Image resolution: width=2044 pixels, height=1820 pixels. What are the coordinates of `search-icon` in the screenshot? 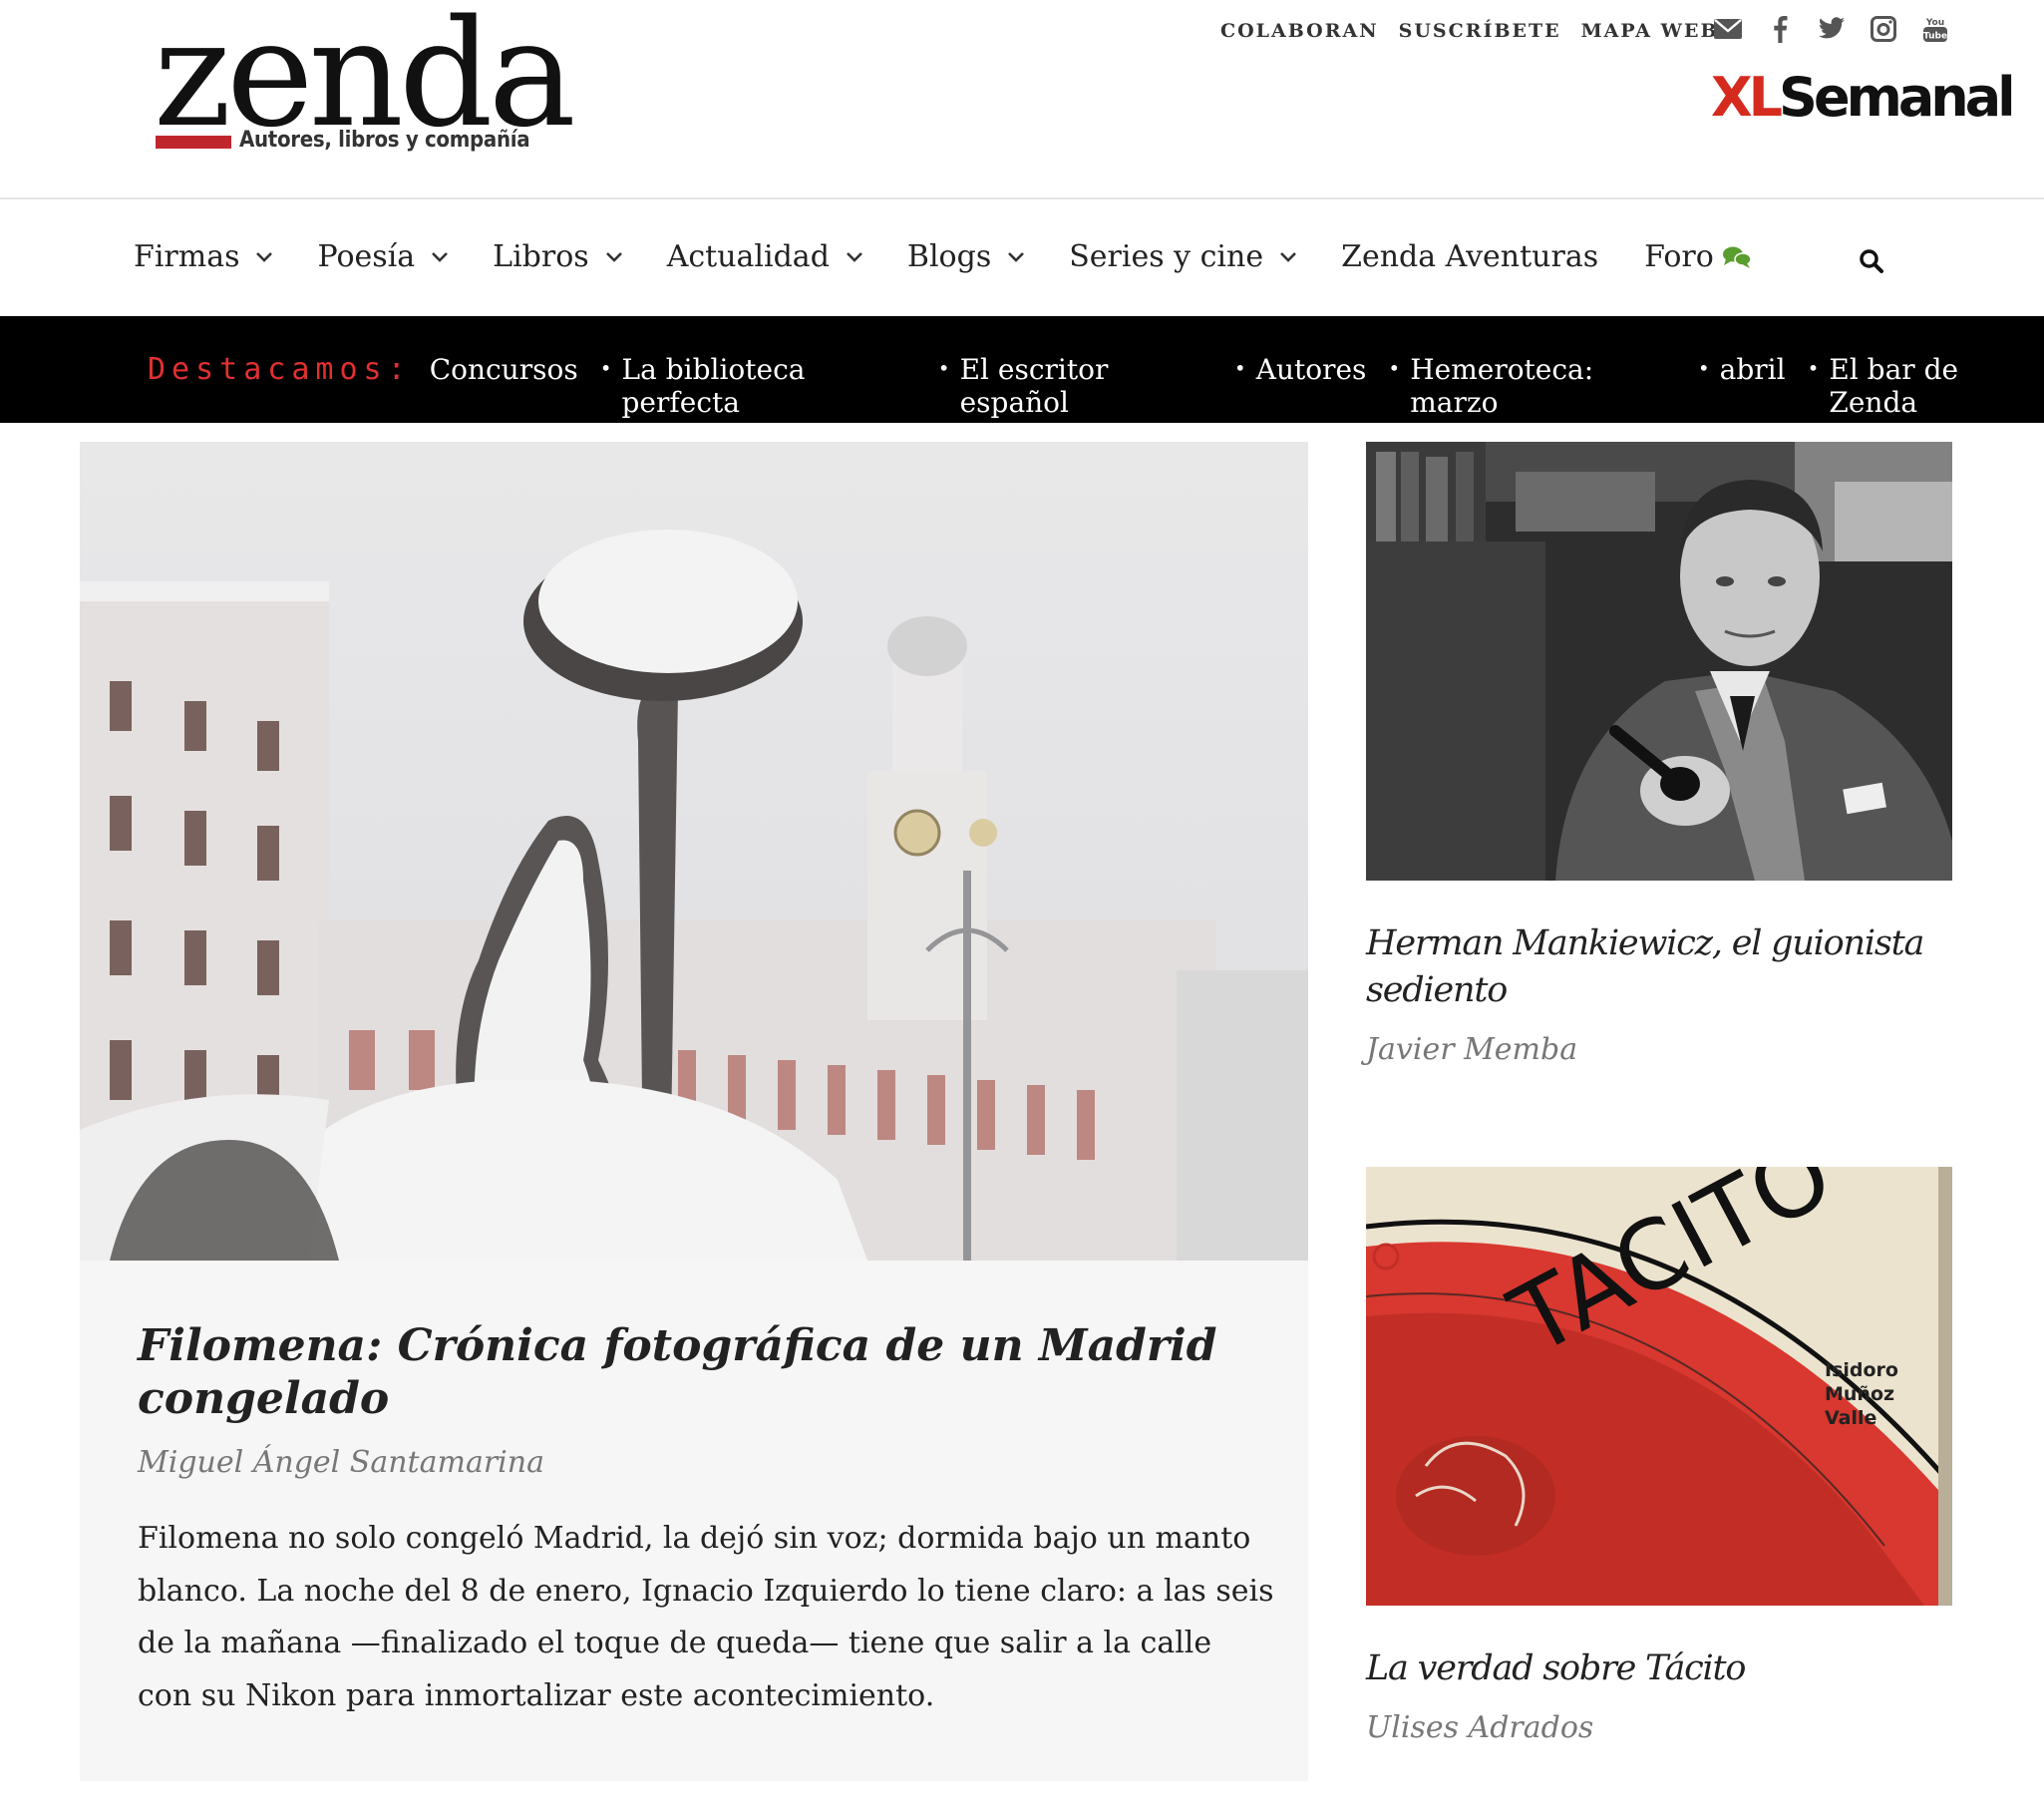 It's located at (1871, 261).